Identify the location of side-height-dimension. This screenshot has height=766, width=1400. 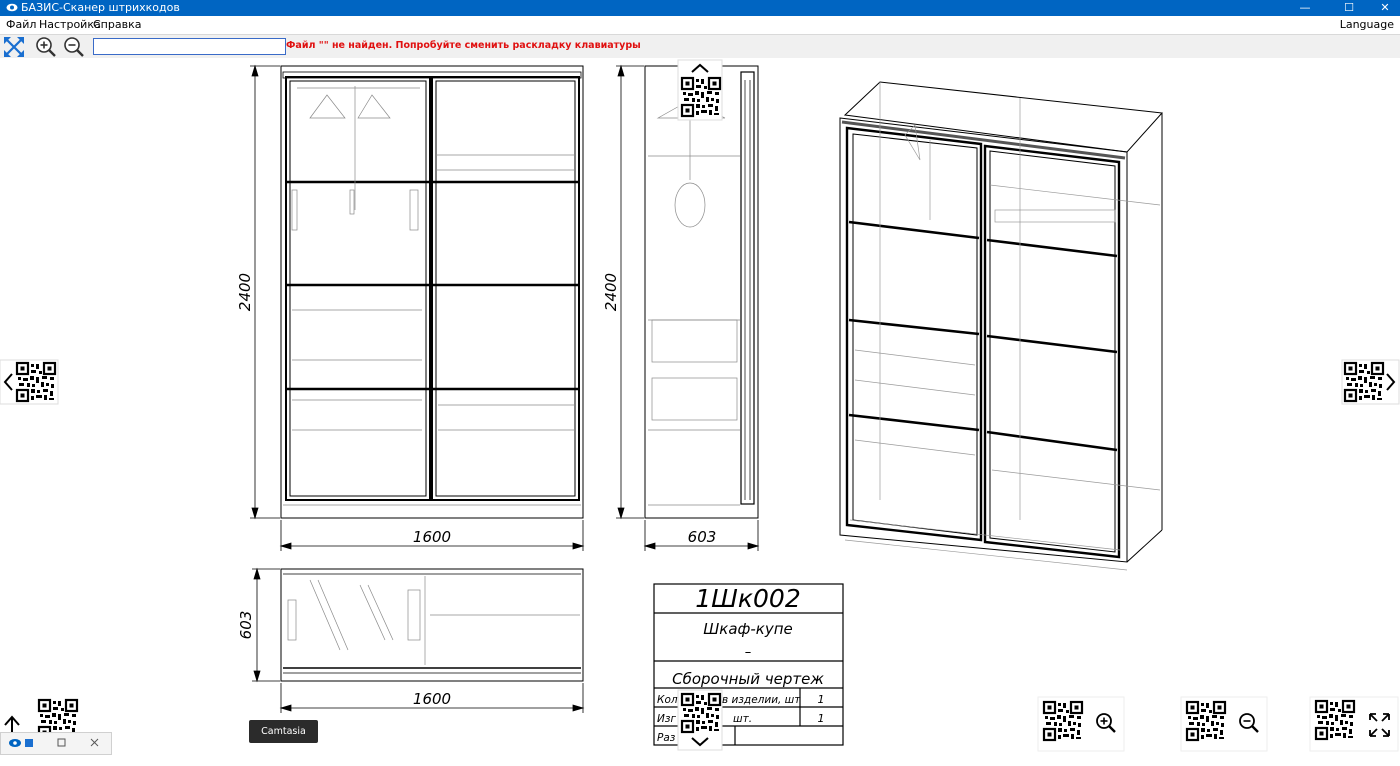
(630, 292).